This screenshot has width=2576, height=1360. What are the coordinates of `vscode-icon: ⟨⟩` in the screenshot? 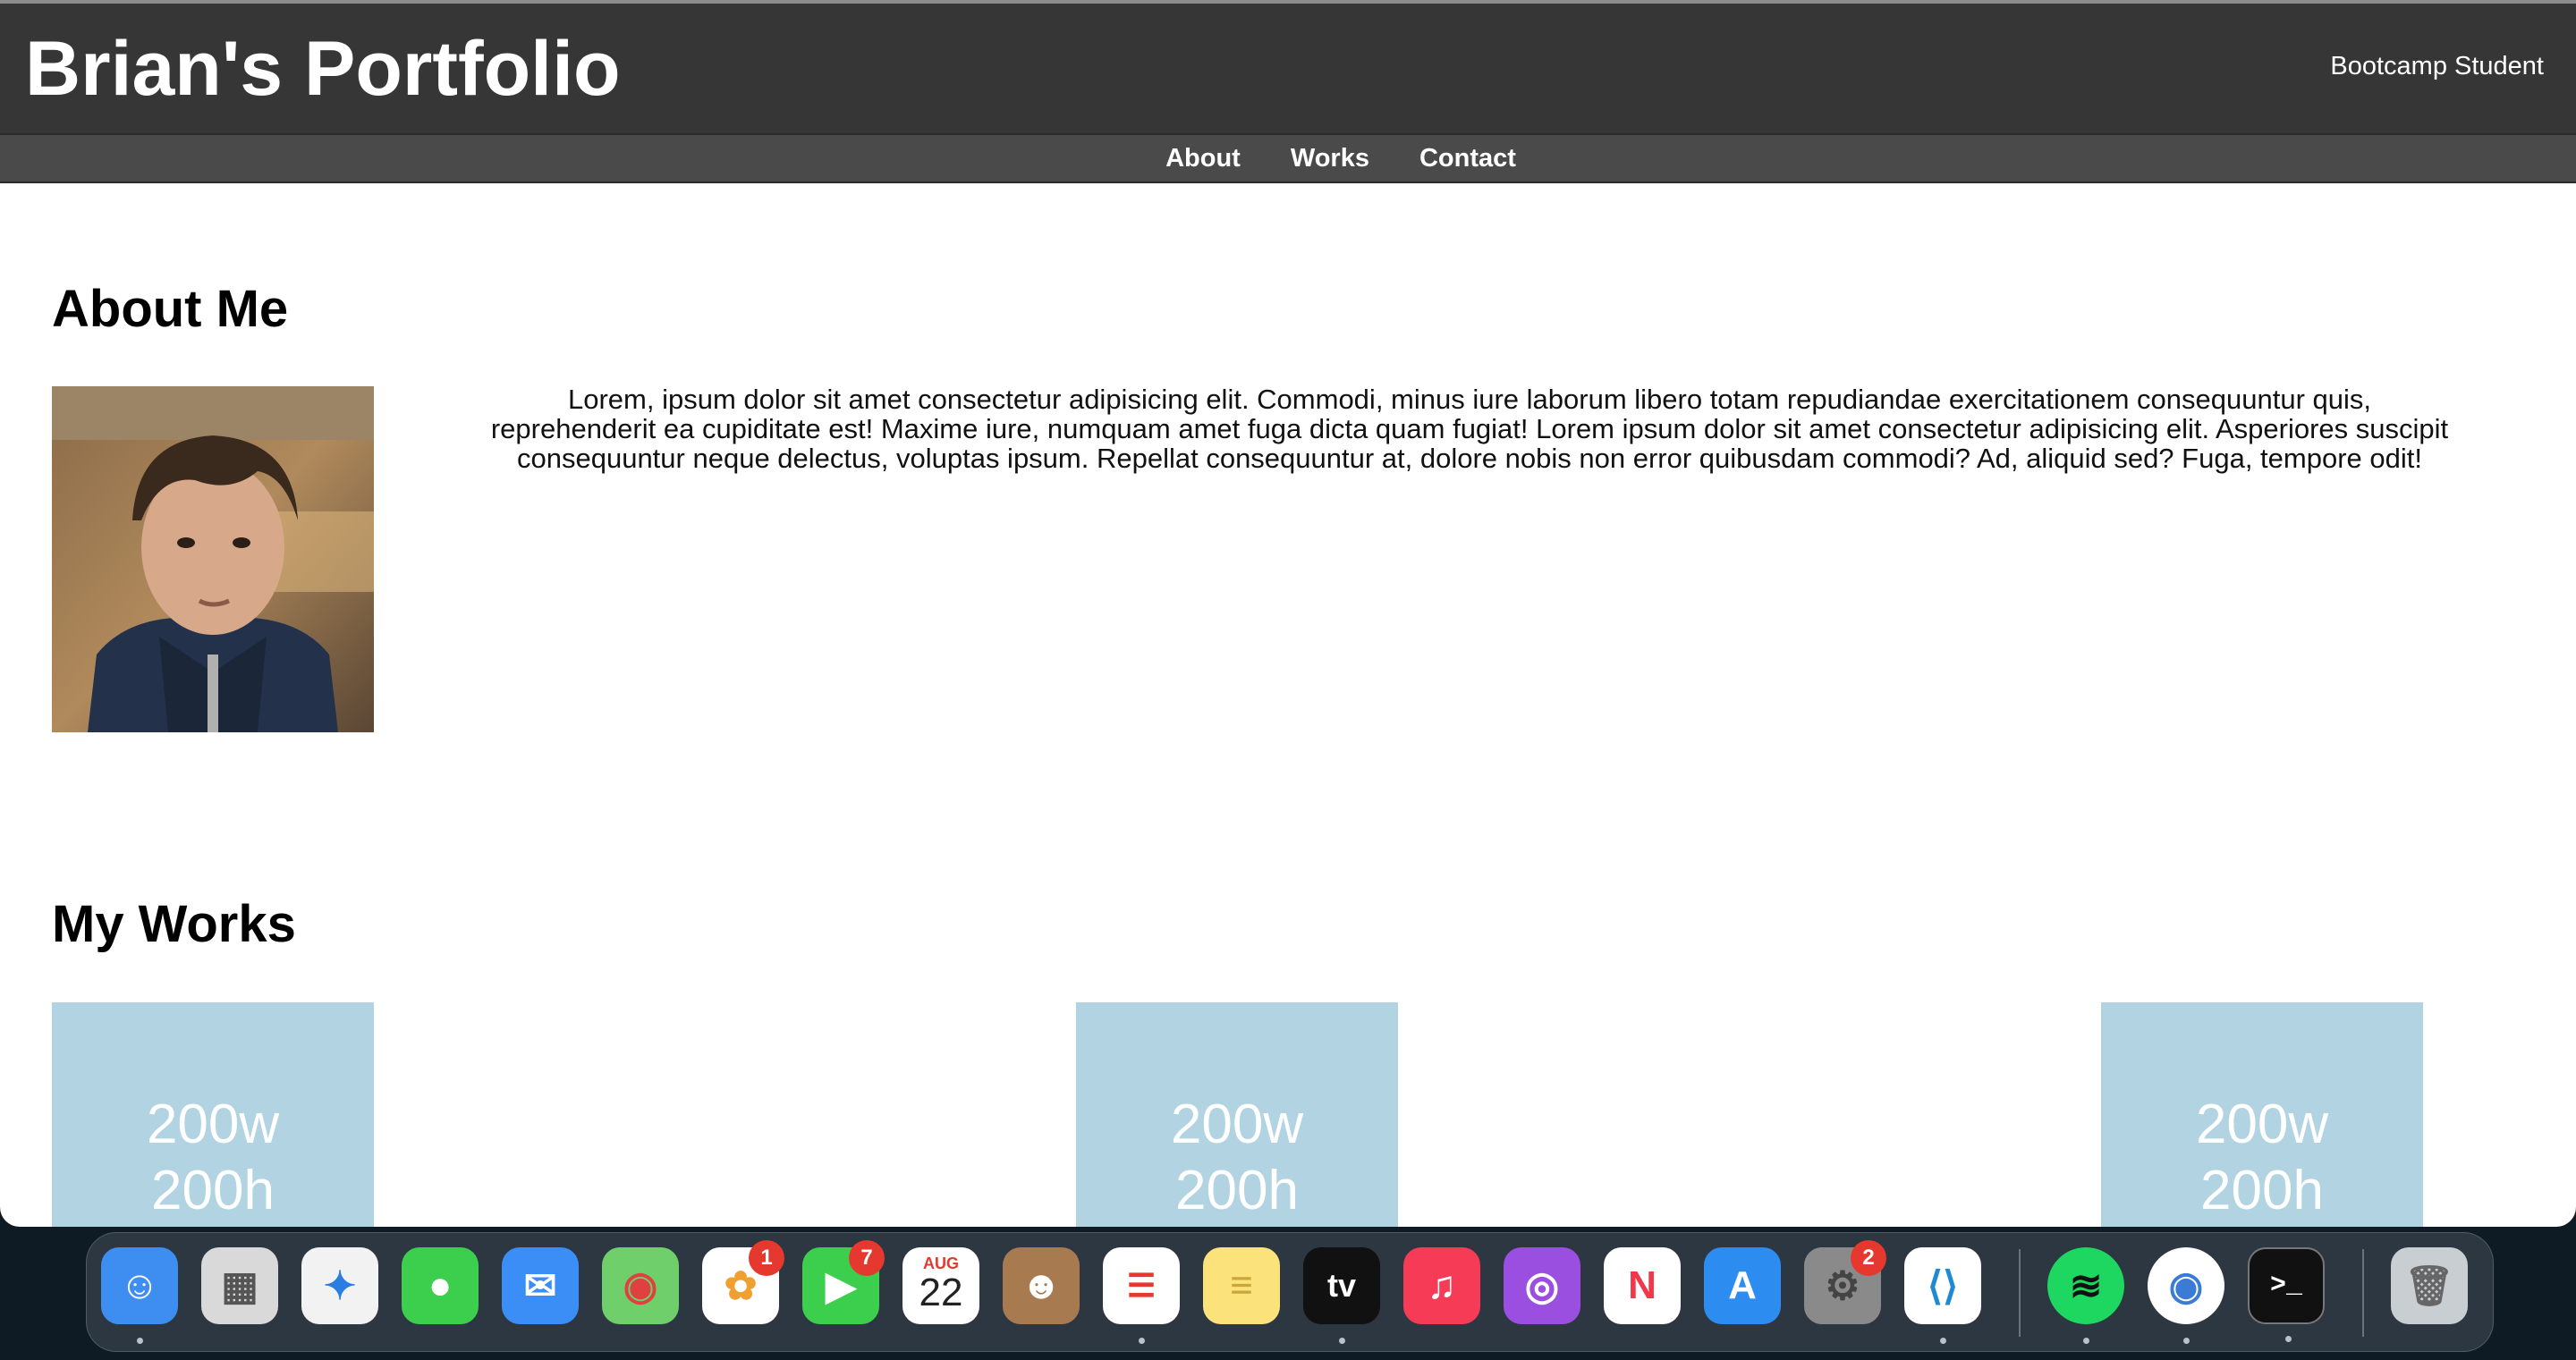 It's located at (1942, 1295).